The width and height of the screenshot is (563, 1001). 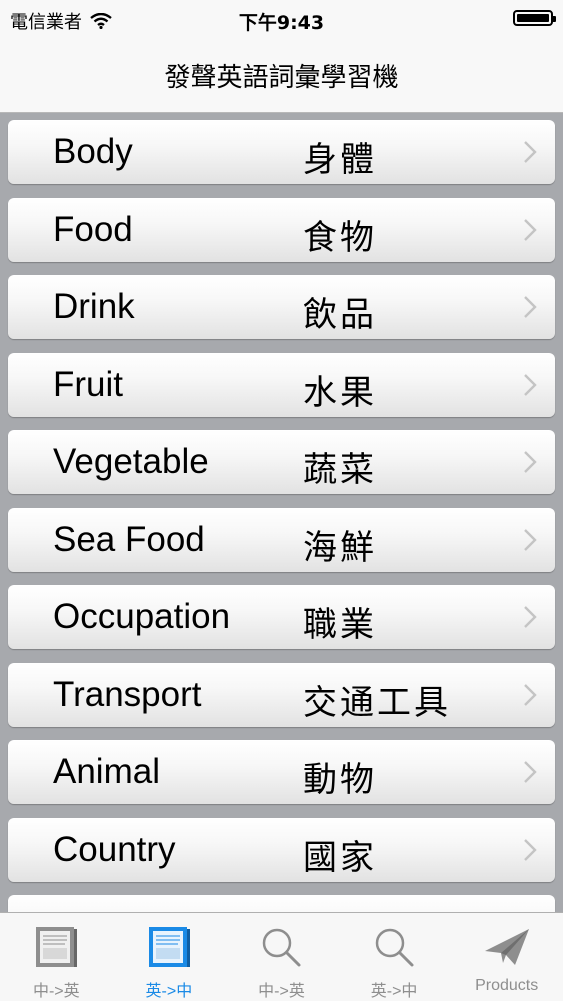 I want to click on tab-label: Products, so click(x=507, y=985).